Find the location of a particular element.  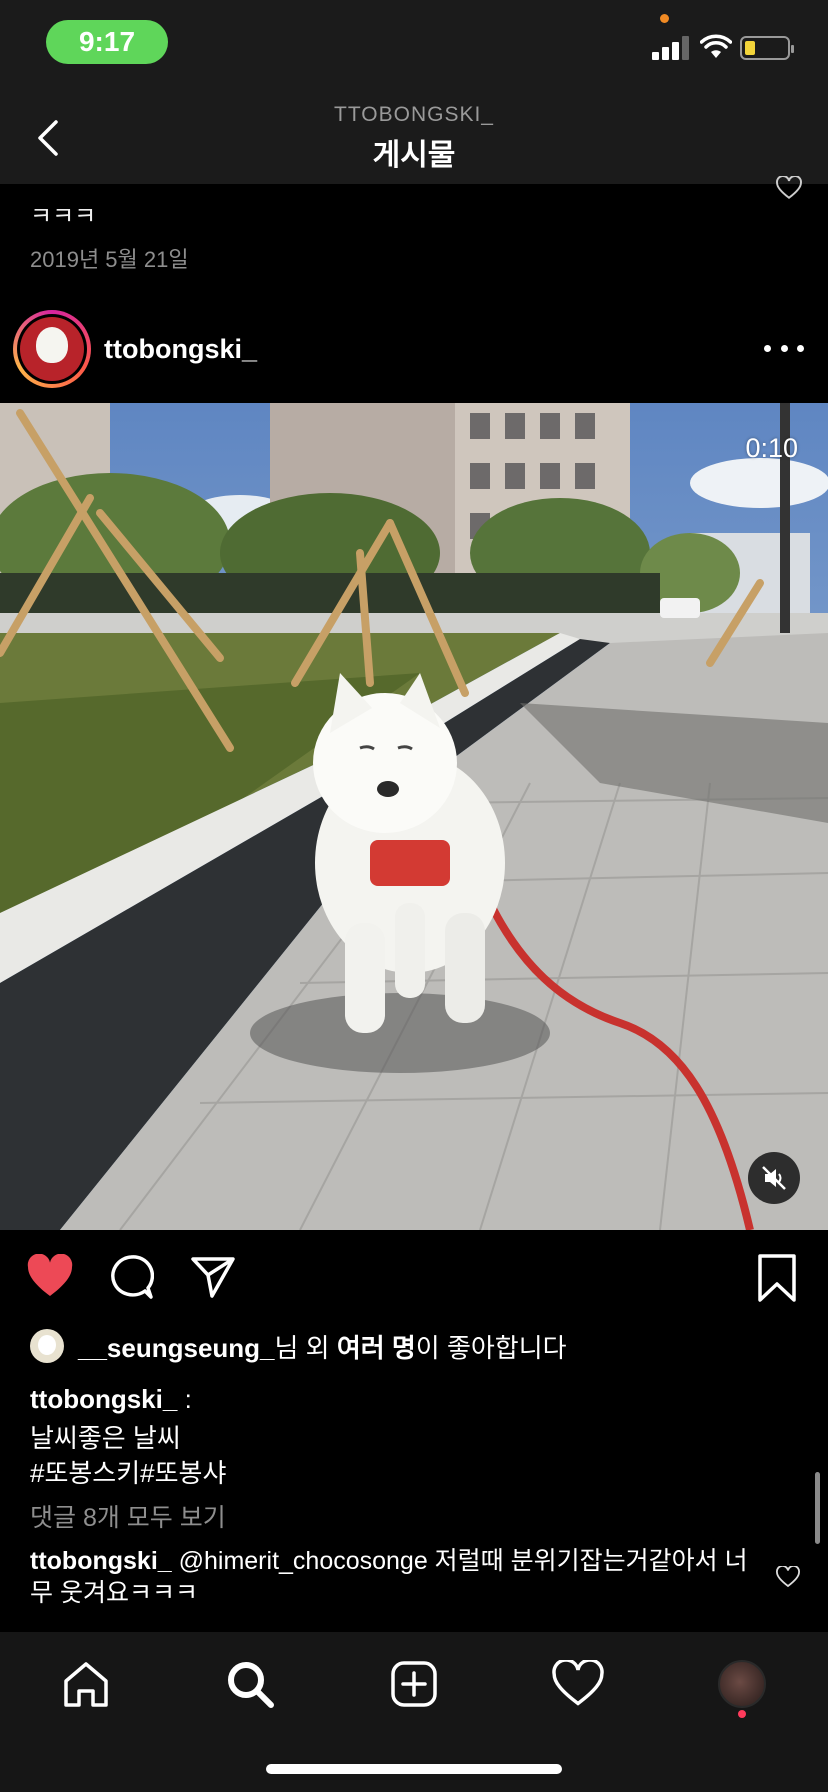

nav-activity is located at coordinates (578, 1684).